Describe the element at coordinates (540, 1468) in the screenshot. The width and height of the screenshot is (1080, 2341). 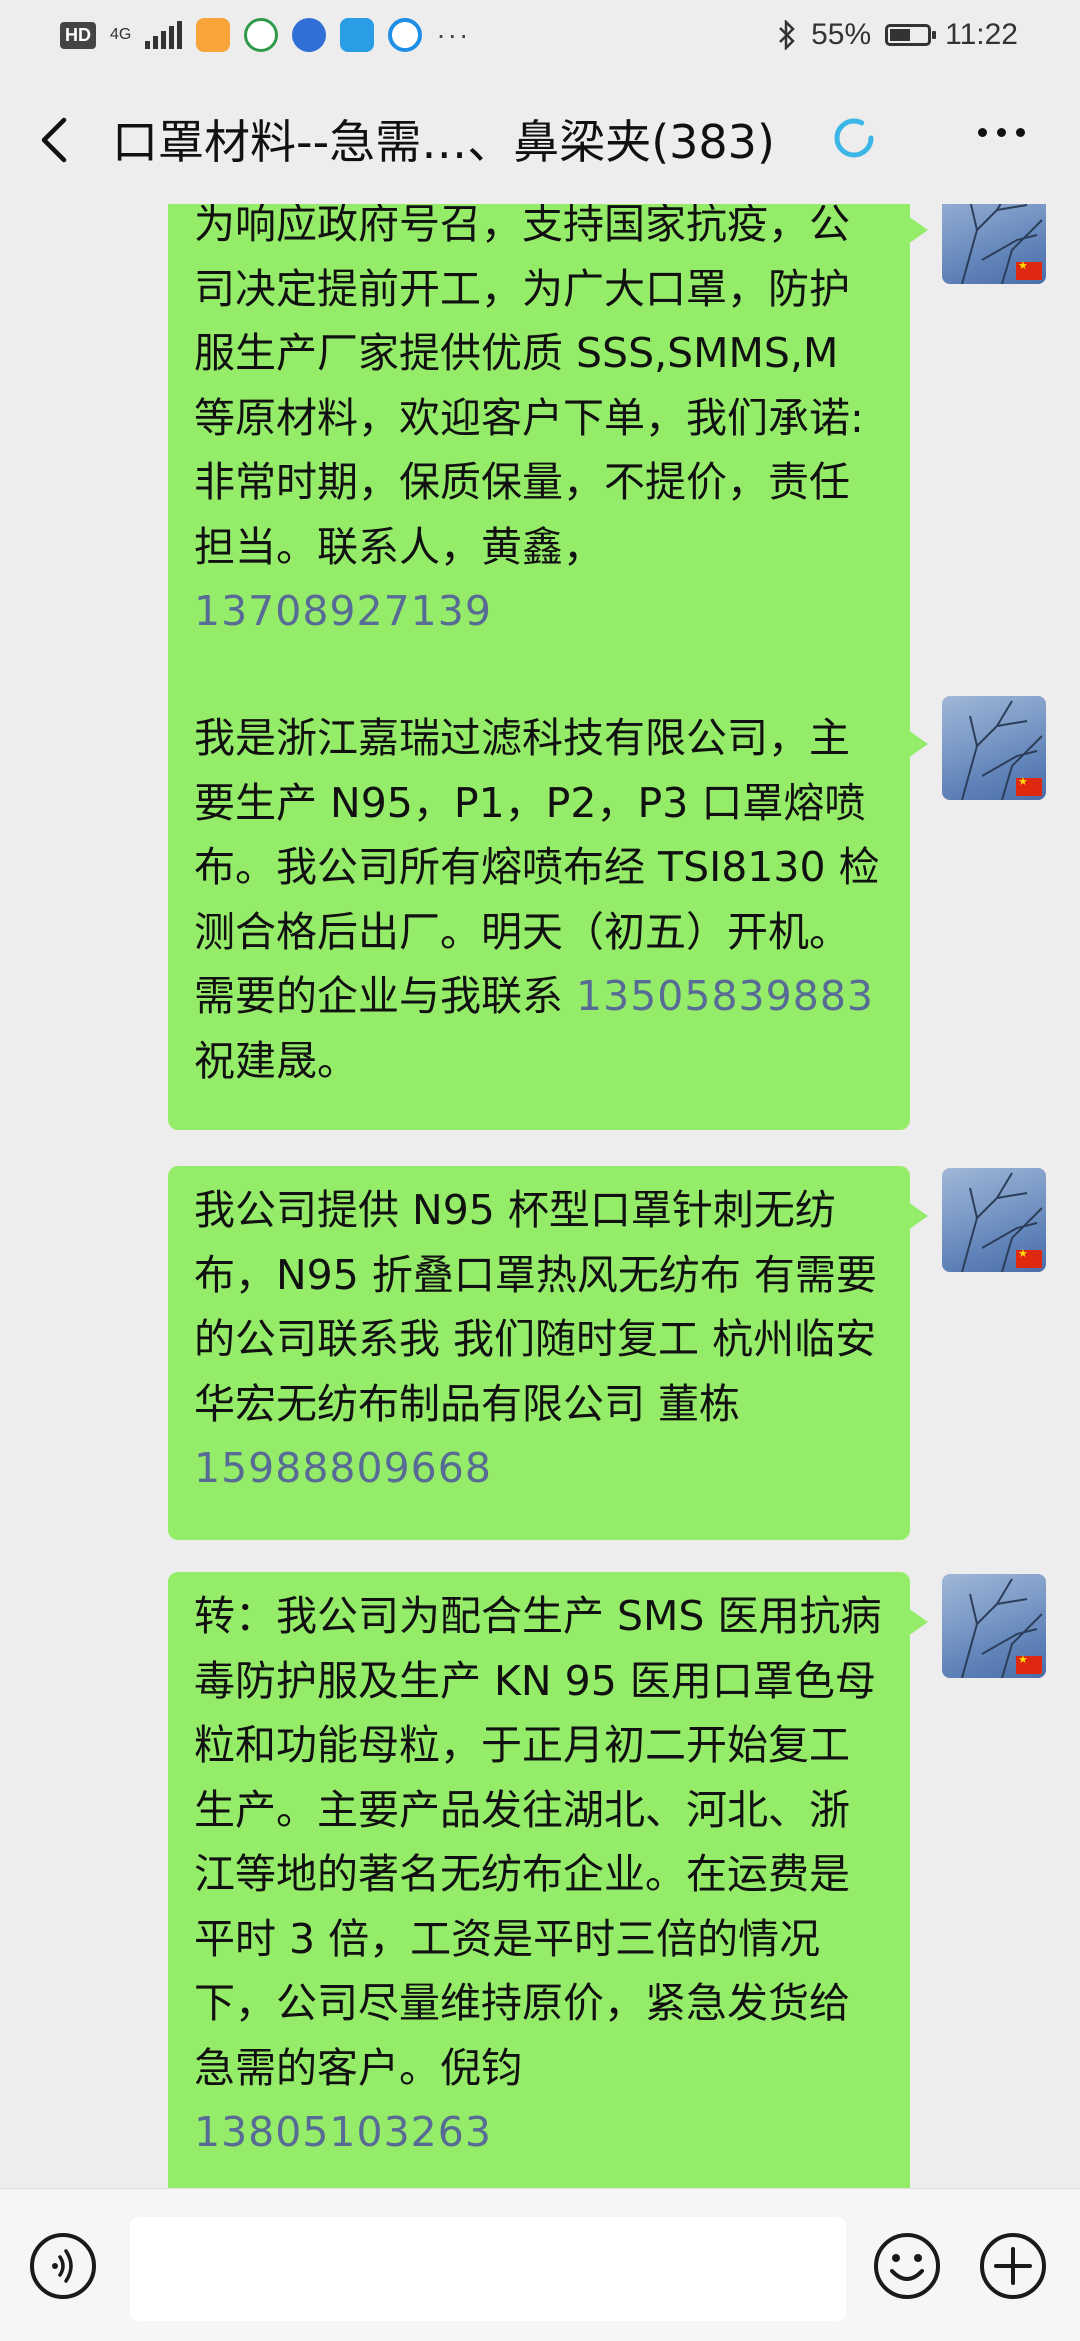
I see `phone-link: 15988809668` at that location.